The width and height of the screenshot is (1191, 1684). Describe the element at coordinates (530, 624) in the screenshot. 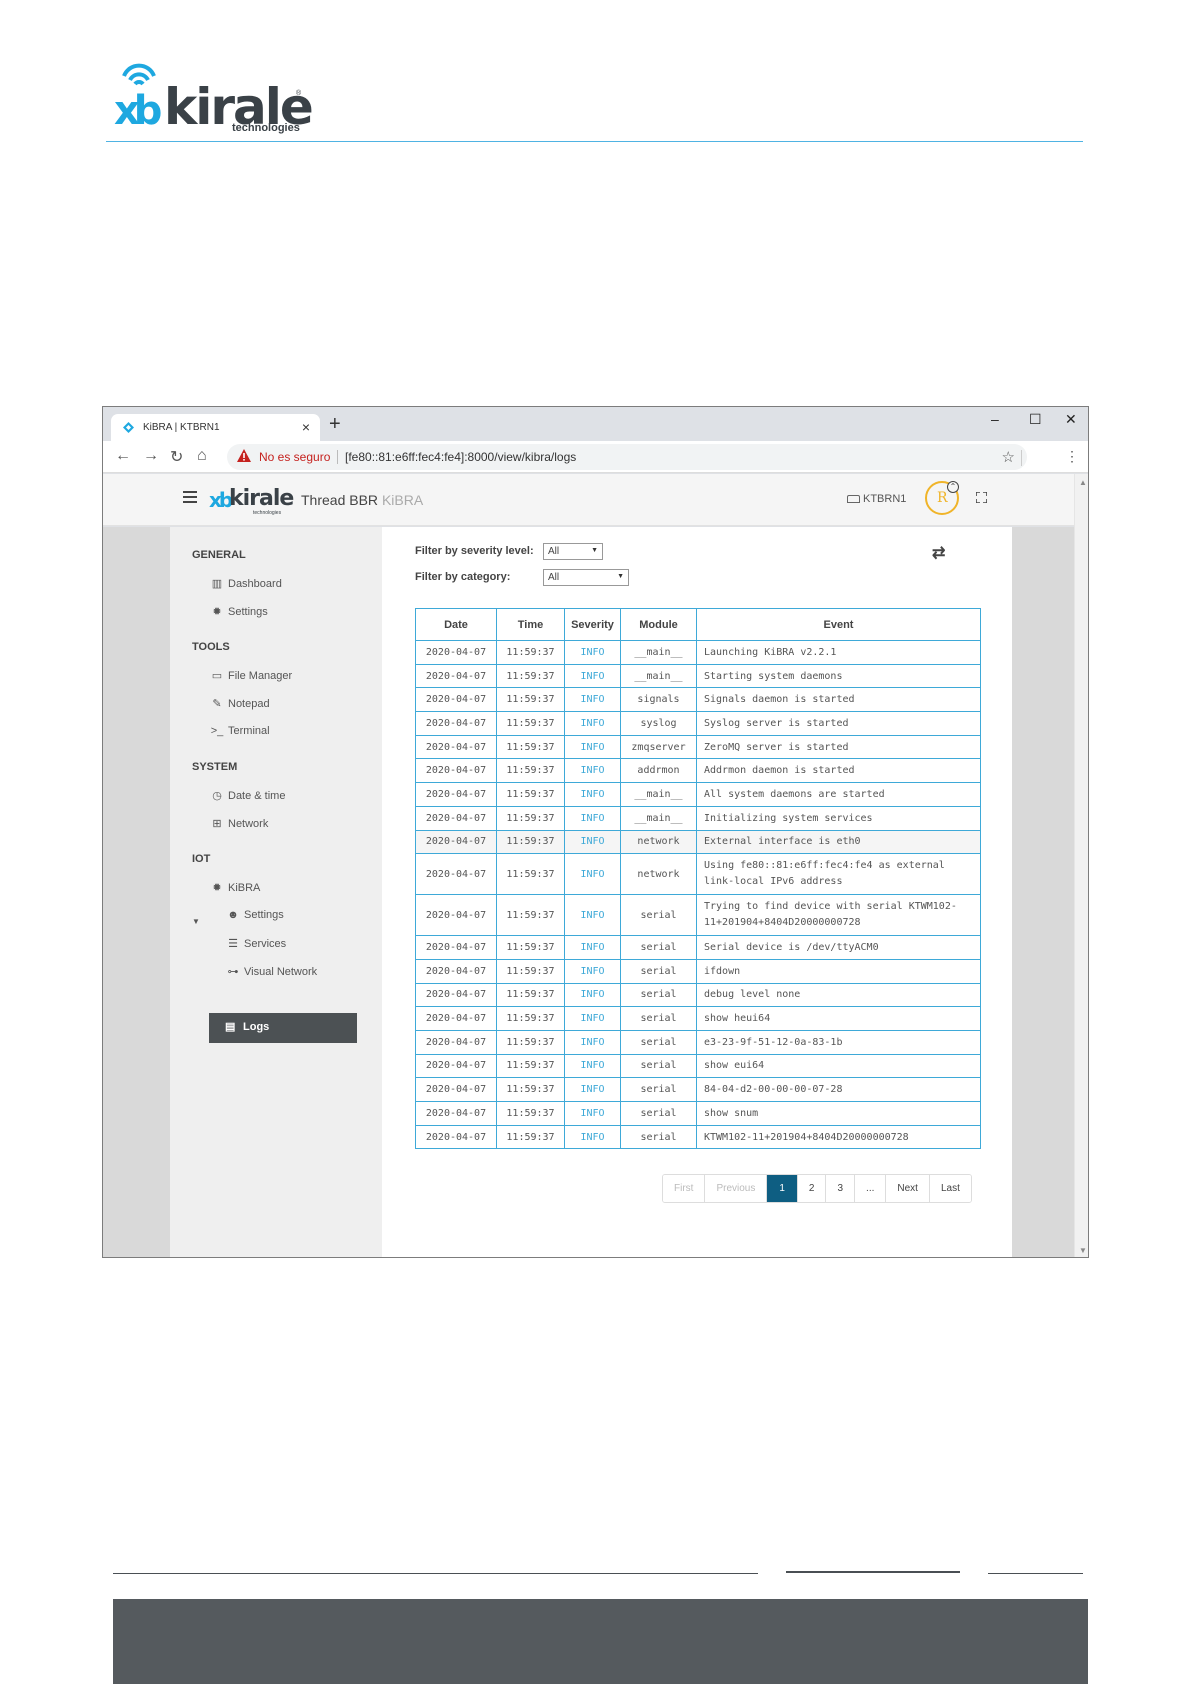

I see `column-header-time: Time` at that location.